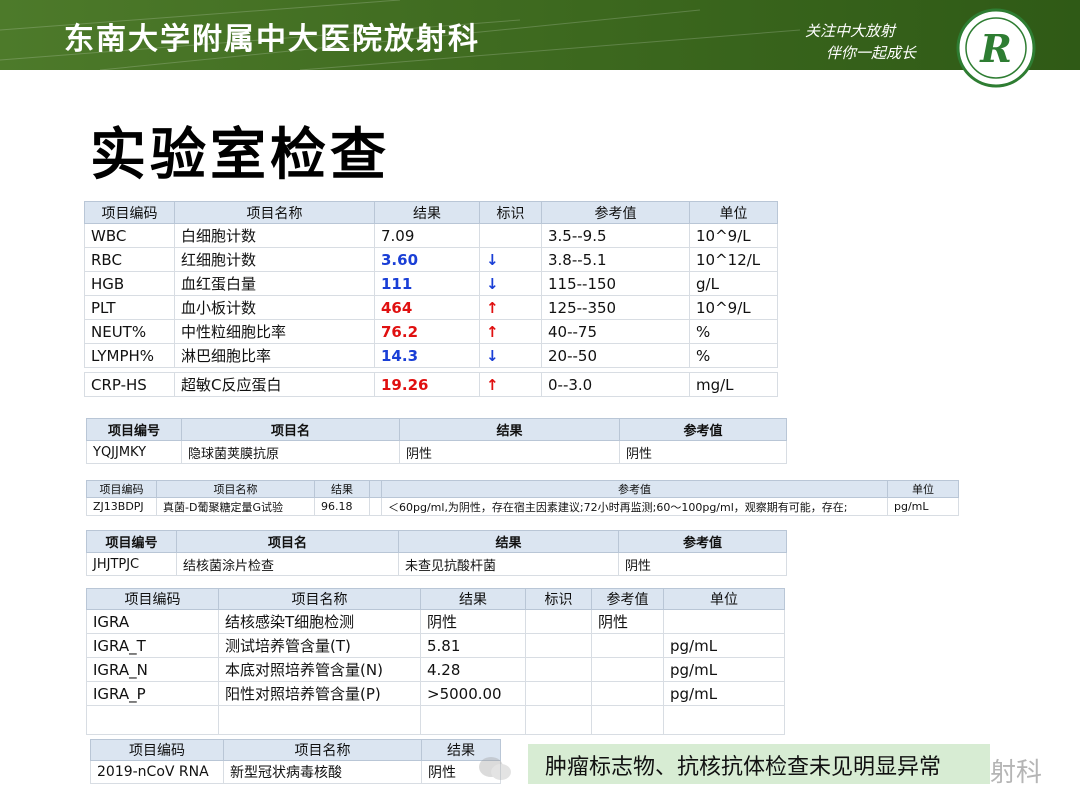 The height and width of the screenshot is (810, 1080). I want to click on result-value: 7.09, so click(427, 235).